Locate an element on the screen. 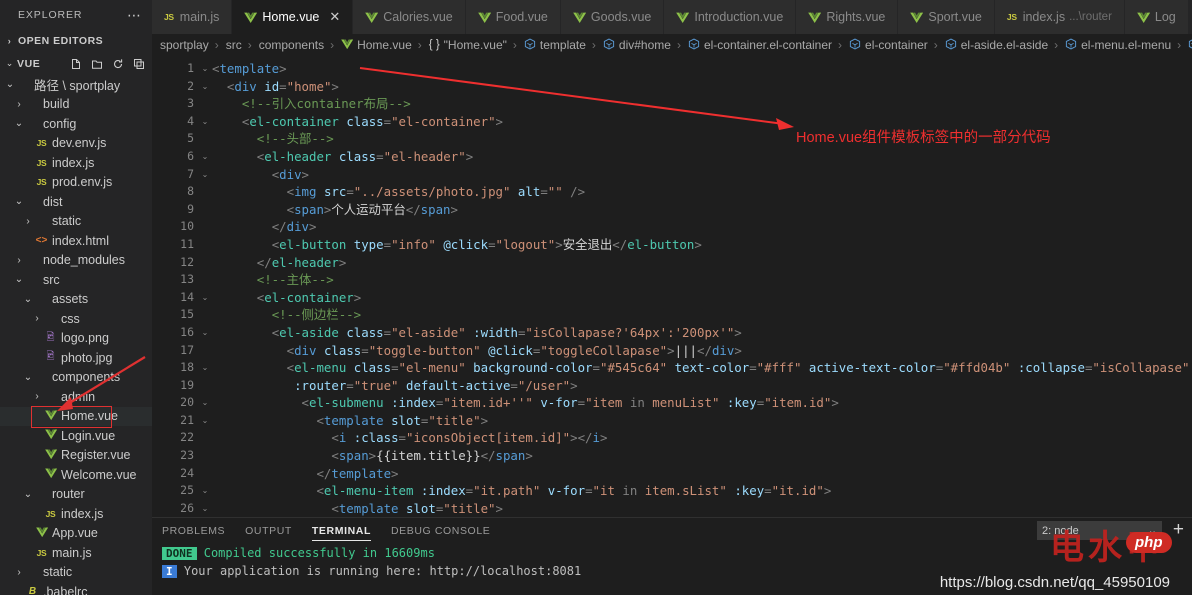 Image resolution: width=1192 pixels, height=595 pixels. code-line: <div> is located at coordinates (702, 175).